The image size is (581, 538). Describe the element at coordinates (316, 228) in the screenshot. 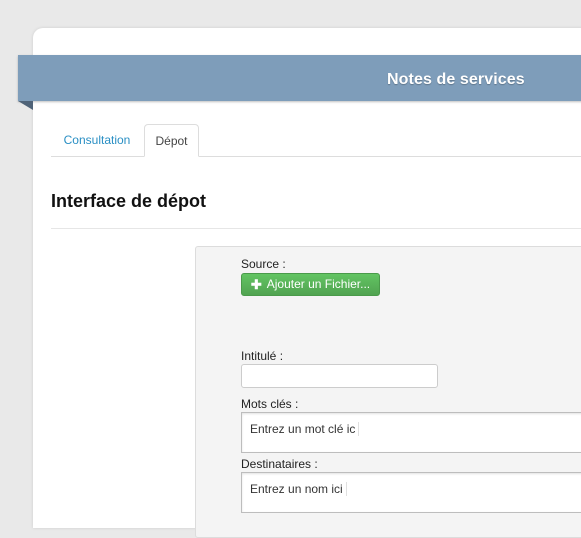

I see `heading-divider` at that location.